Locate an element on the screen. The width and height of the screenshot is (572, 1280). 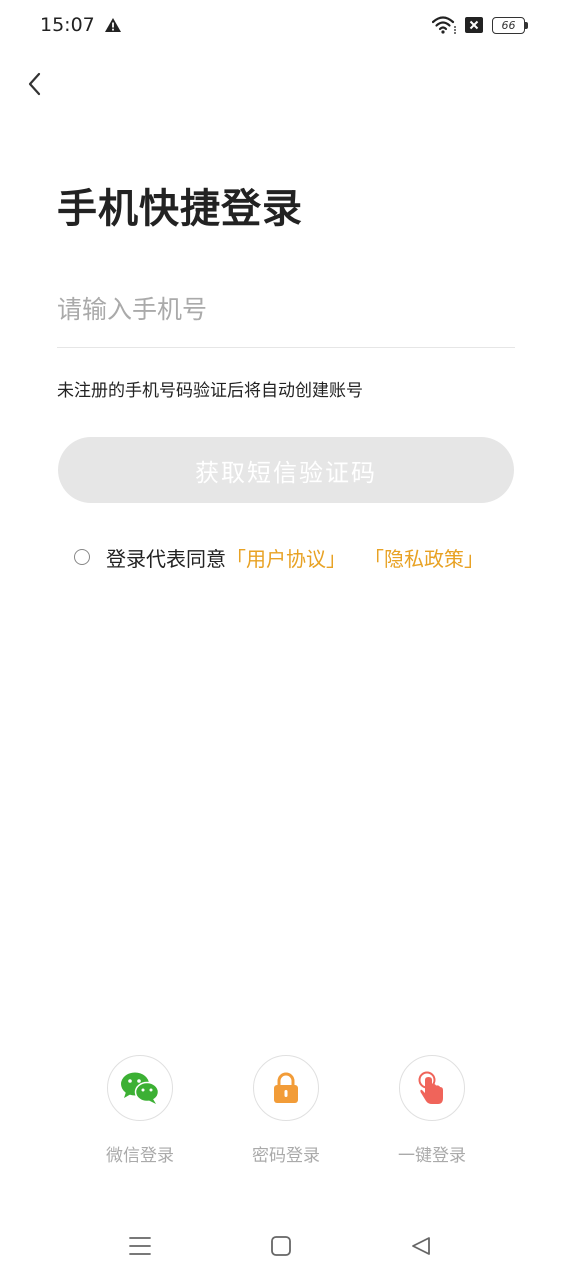
wechat-login-circle is located at coordinates (140, 1088).